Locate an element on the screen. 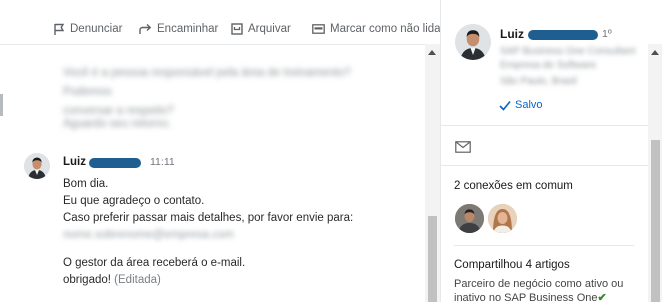 The width and height of the screenshot is (662, 305). mail-icon is located at coordinates (463, 149).